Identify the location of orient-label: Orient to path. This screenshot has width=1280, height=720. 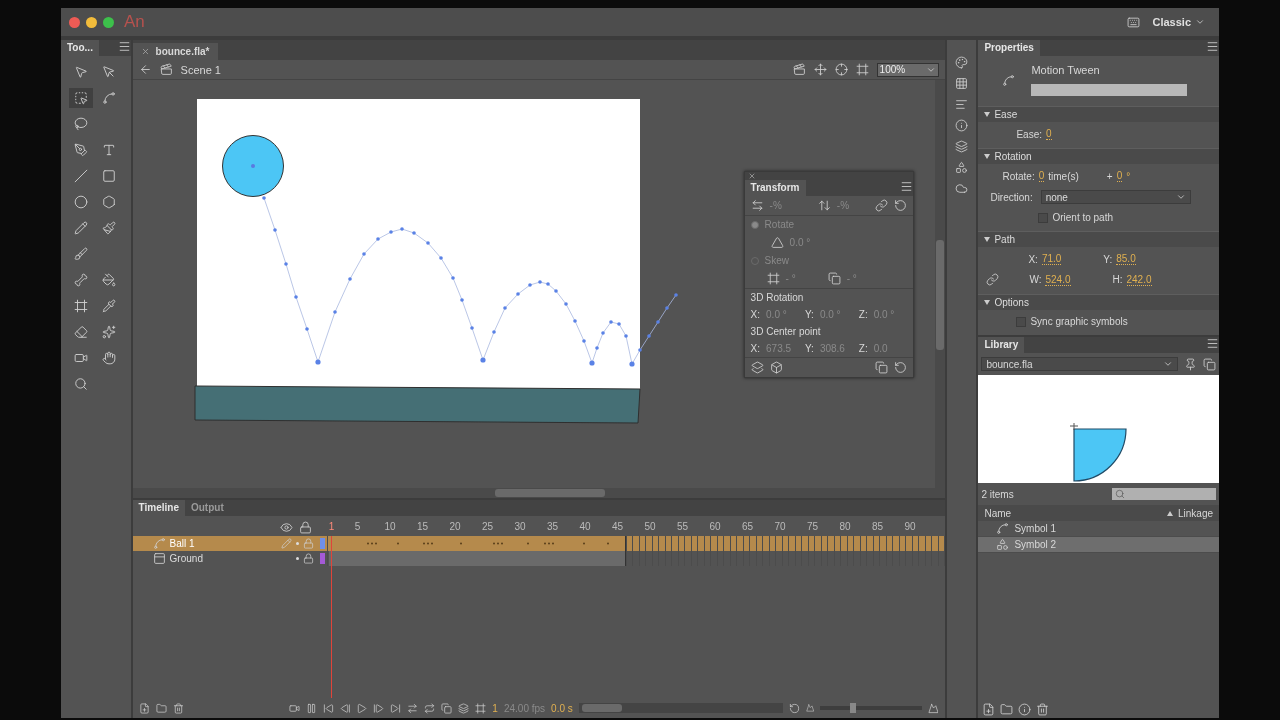
(1082, 217).